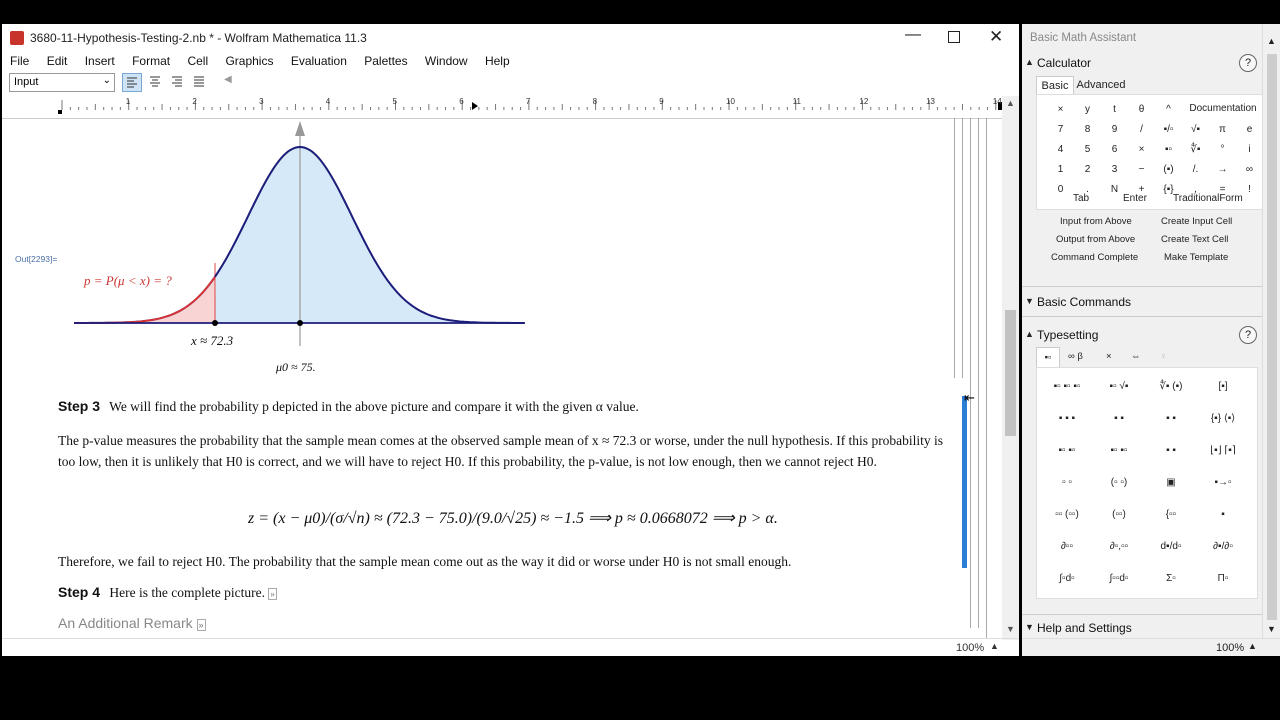 Image resolution: width=1280 pixels, height=720 pixels. I want to click on template-button: d▪/d▫, so click(1171, 546).